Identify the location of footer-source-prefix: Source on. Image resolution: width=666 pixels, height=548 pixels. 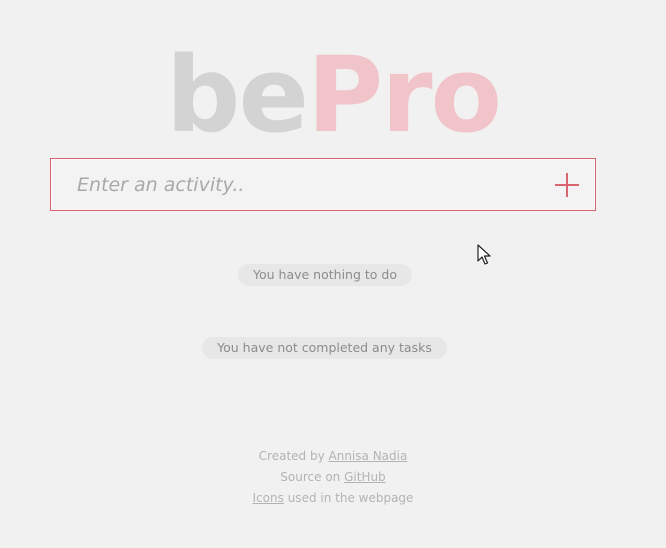
(312, 477).